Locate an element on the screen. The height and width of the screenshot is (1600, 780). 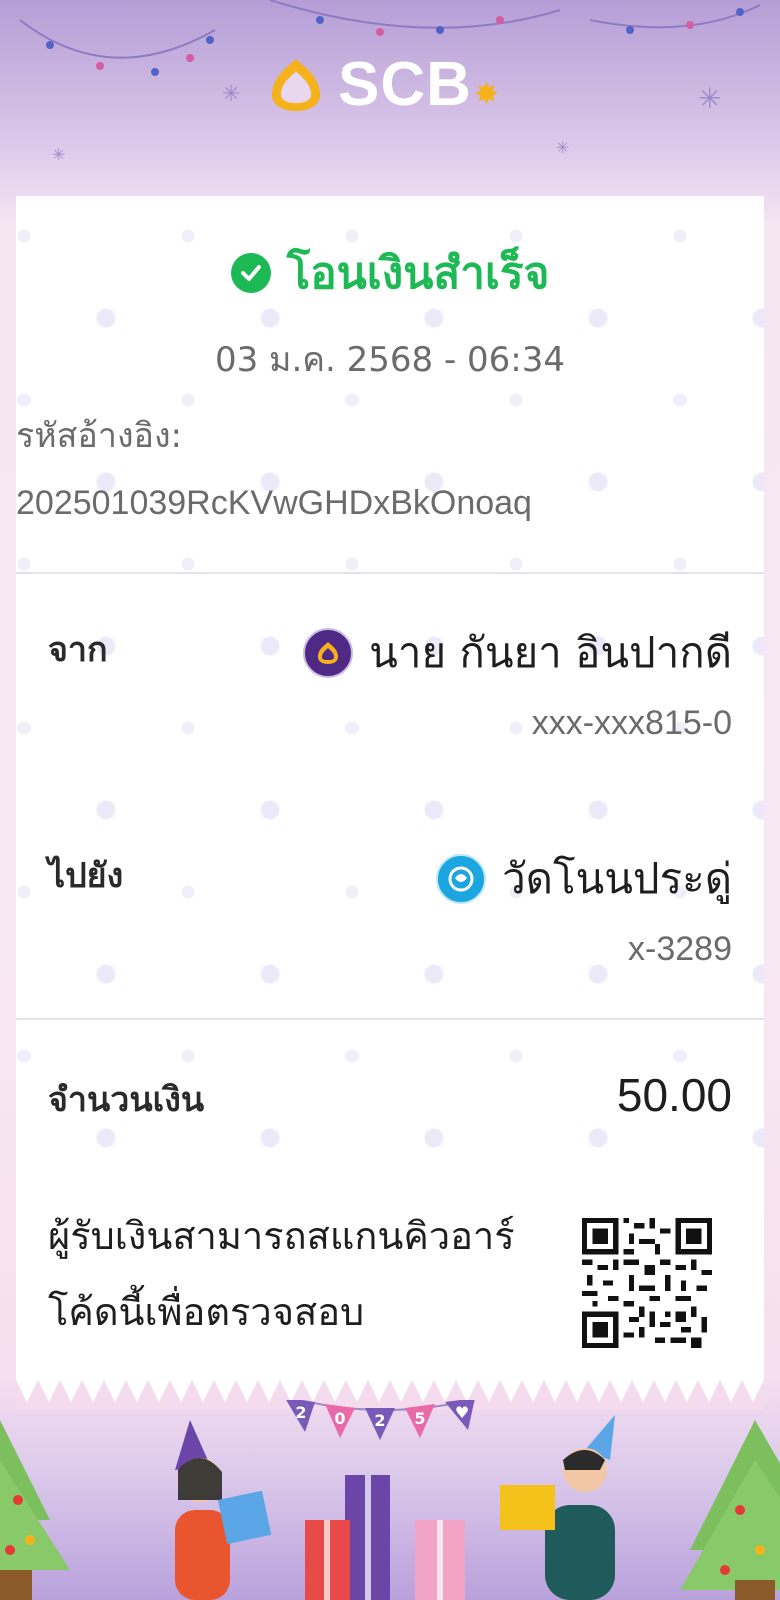
ktb-bank-icon is located at coordinates (461, 879).